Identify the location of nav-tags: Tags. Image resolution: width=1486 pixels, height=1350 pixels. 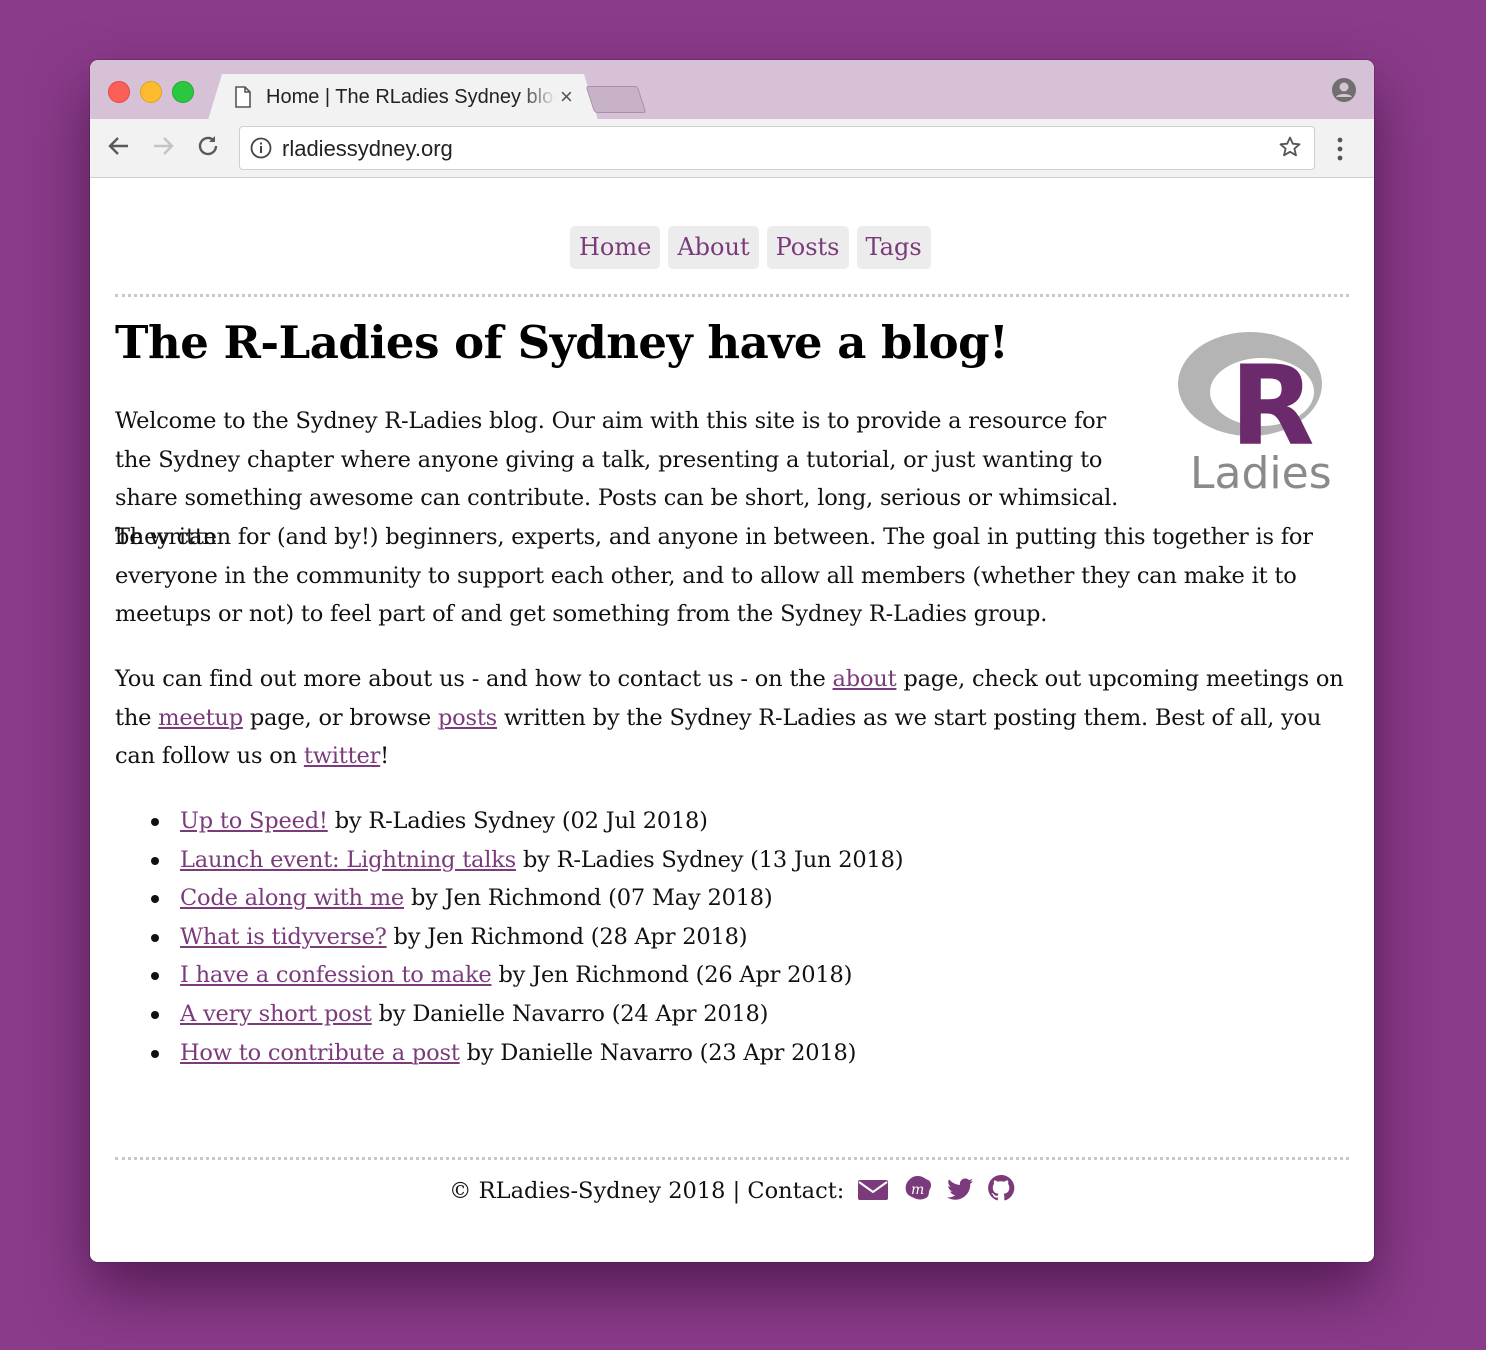
(893, 247).